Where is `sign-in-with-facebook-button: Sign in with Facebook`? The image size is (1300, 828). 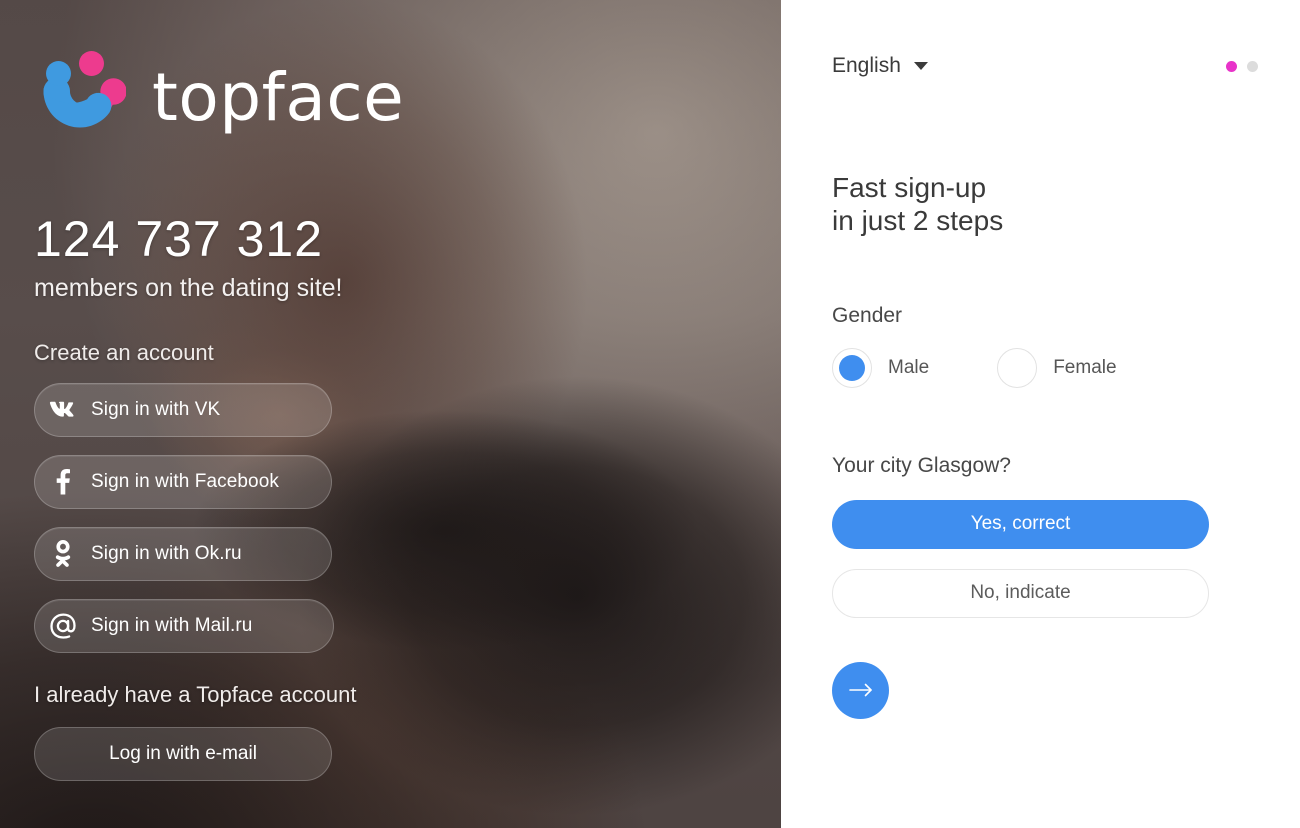
sign-in-with-facebook-button: Sign in with Facebook is located at coordinates (183, 481).